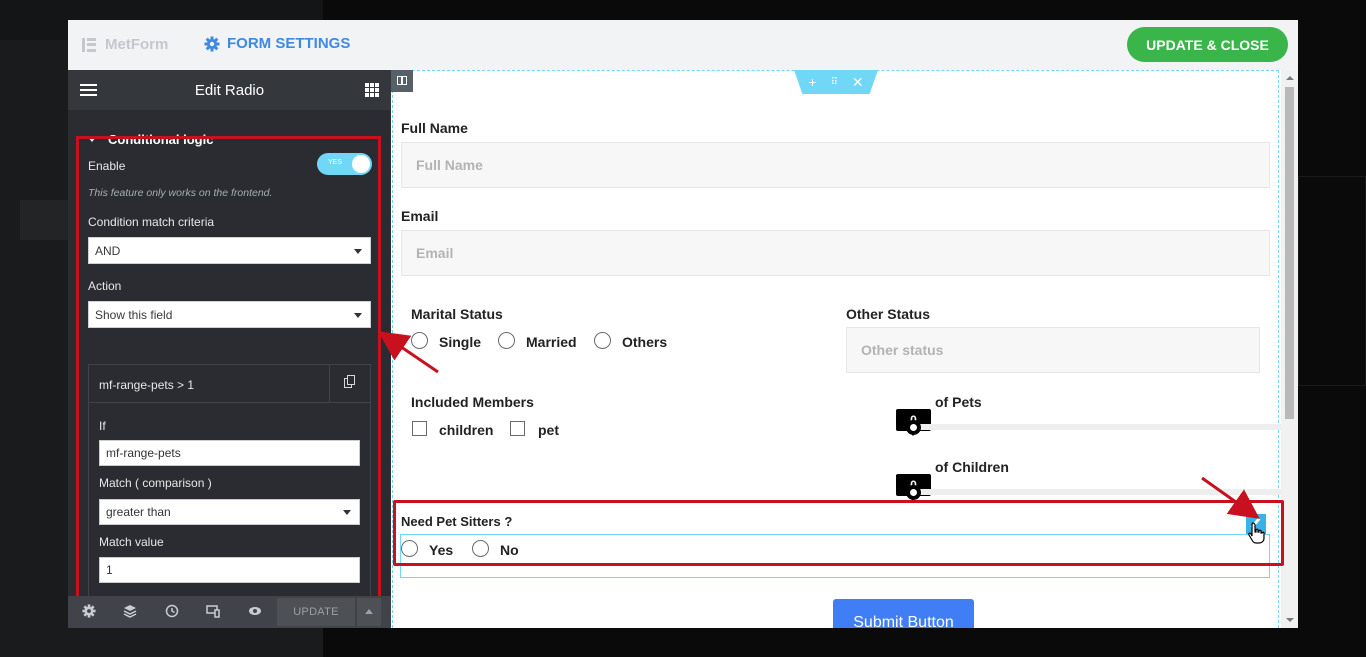 The height and width of the screenshot is (657, 1366). What do you see at coordinates (1230, 497) in the screenshot?
I see `arrow-to-edit-button` at bounding box center [1230, 497].